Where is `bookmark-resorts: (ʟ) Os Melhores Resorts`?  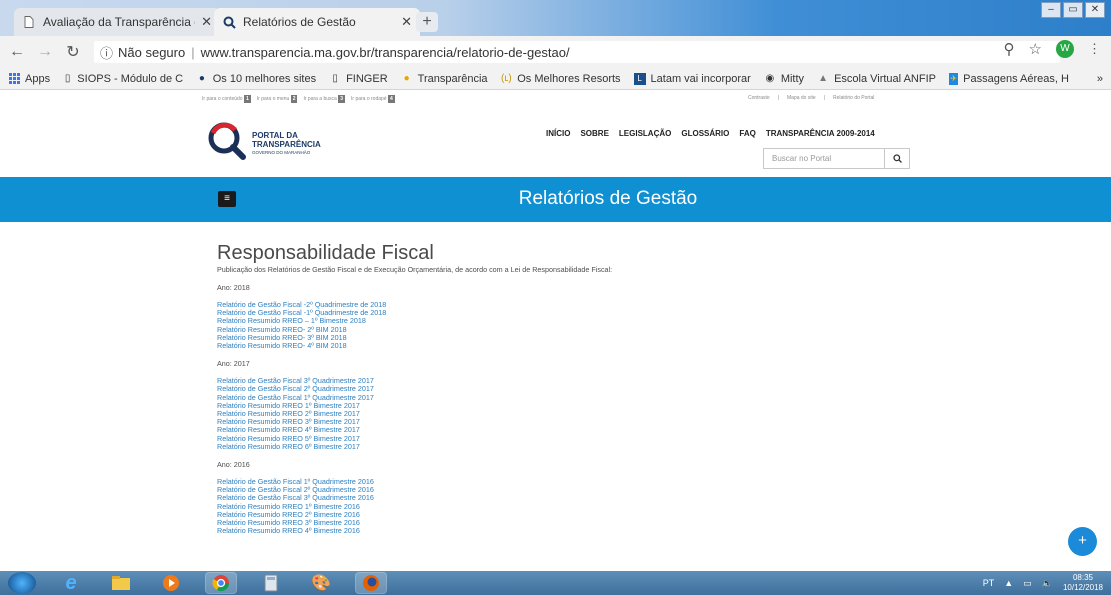 bookmark-resorts: (ʟ) Os Melhores Resorts is located at coordinates (561, 79).